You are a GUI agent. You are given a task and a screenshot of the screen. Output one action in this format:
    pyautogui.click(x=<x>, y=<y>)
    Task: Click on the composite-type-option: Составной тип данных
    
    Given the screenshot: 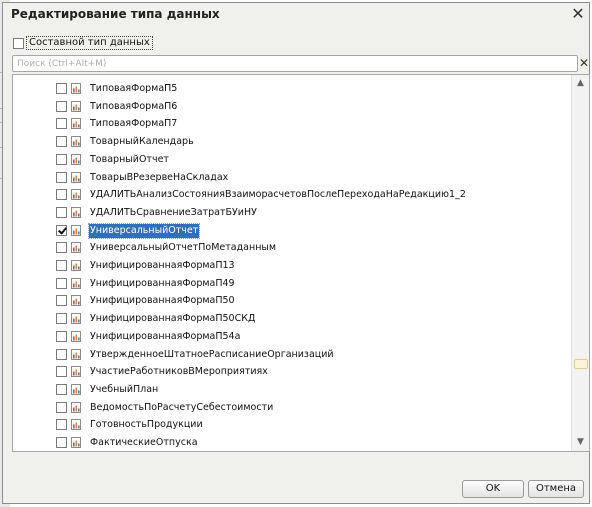 What is the action you would take?
    pyautogui.click(x=83, y=43)
    